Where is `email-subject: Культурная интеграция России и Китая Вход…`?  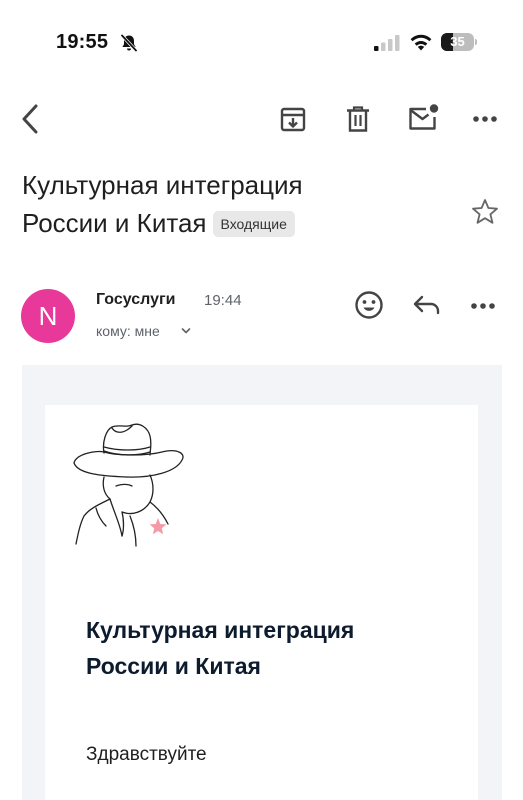
email-subject: Культурная интеграция России и Китая Вход… is located at coordinates (232, 204).